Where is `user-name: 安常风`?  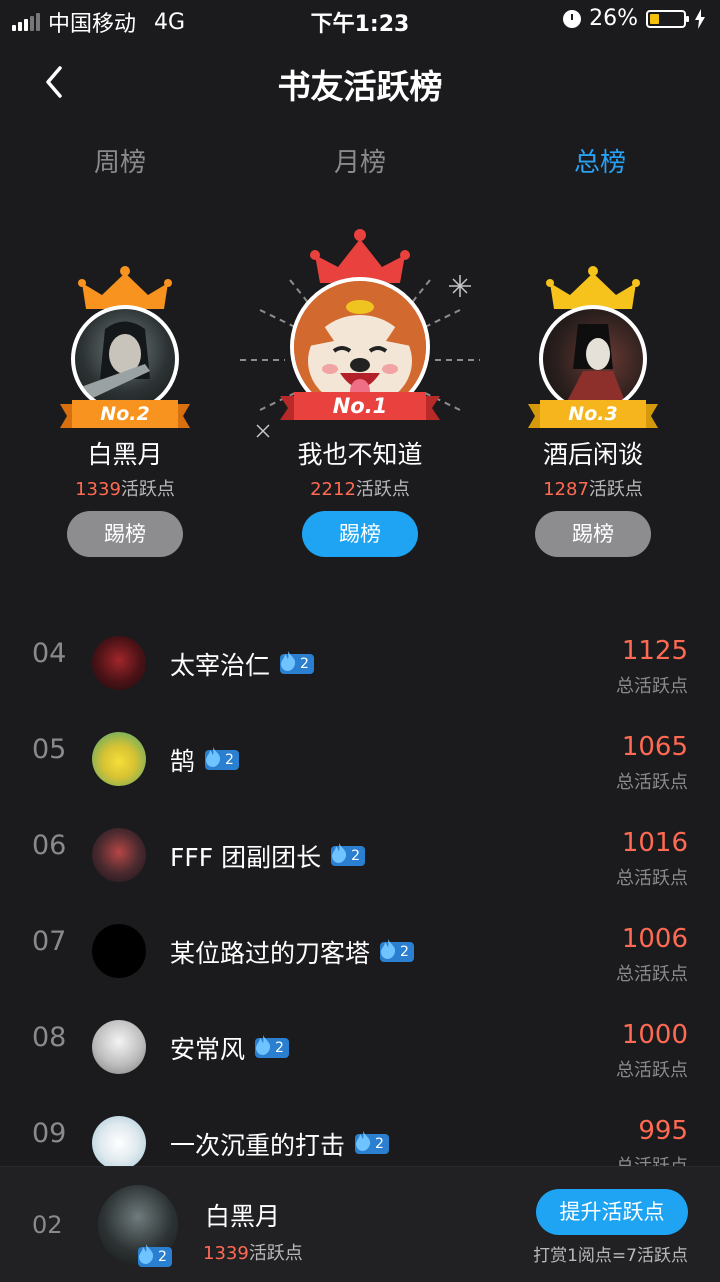
user-name: 安常风 is located at coordinates (208, 1049).